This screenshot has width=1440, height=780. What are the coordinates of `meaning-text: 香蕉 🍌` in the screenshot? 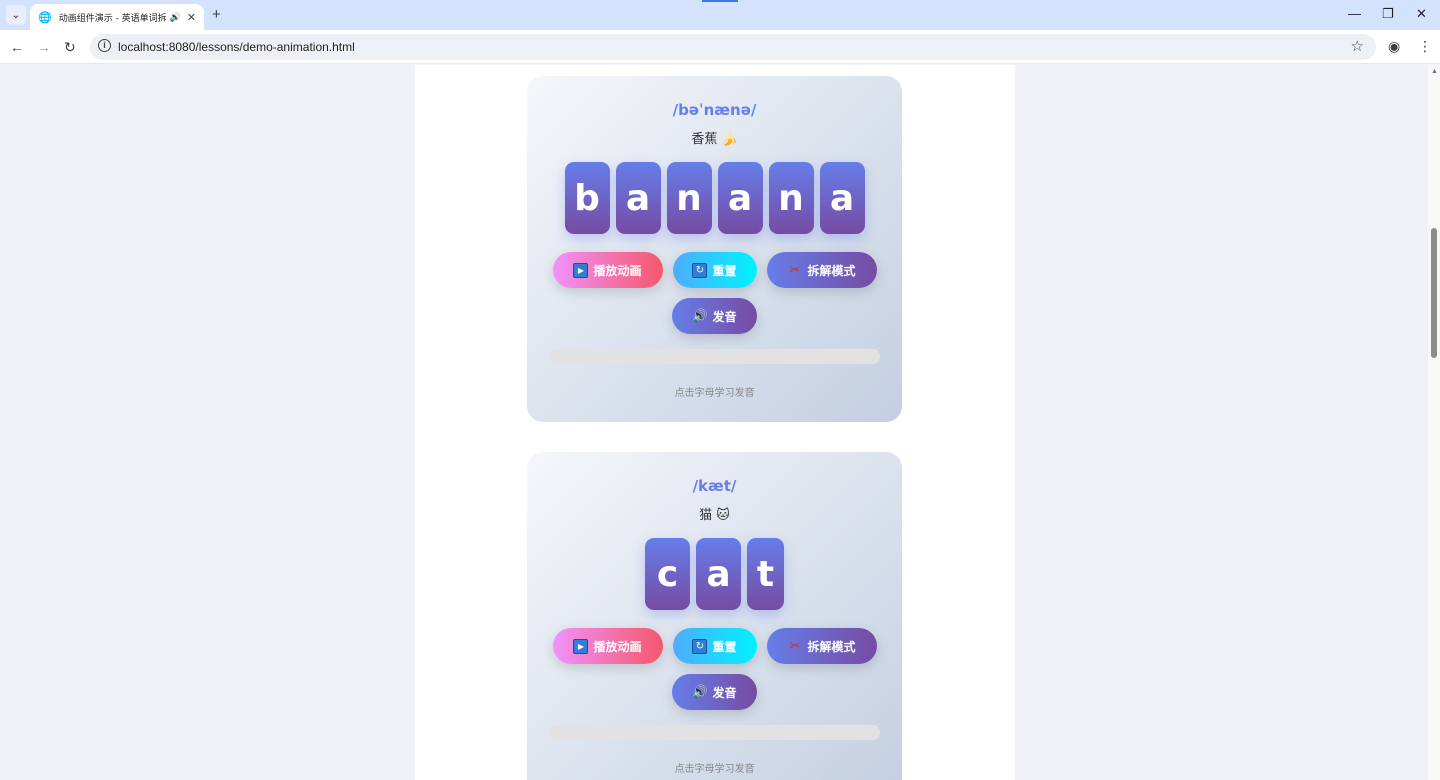 It's located at (714, 139).